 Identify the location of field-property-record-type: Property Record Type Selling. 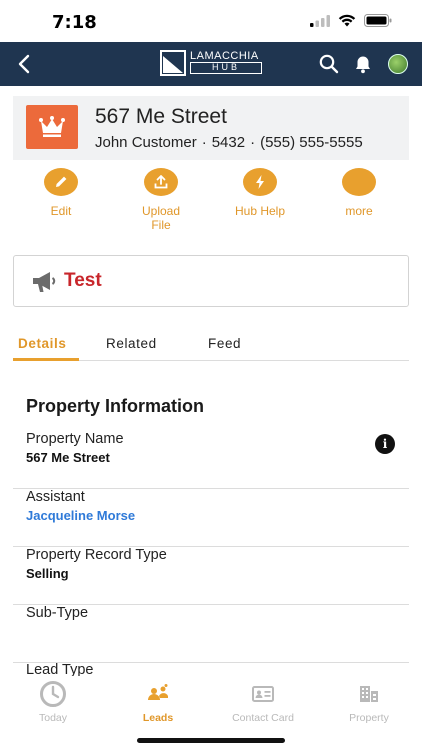
(211, 576).